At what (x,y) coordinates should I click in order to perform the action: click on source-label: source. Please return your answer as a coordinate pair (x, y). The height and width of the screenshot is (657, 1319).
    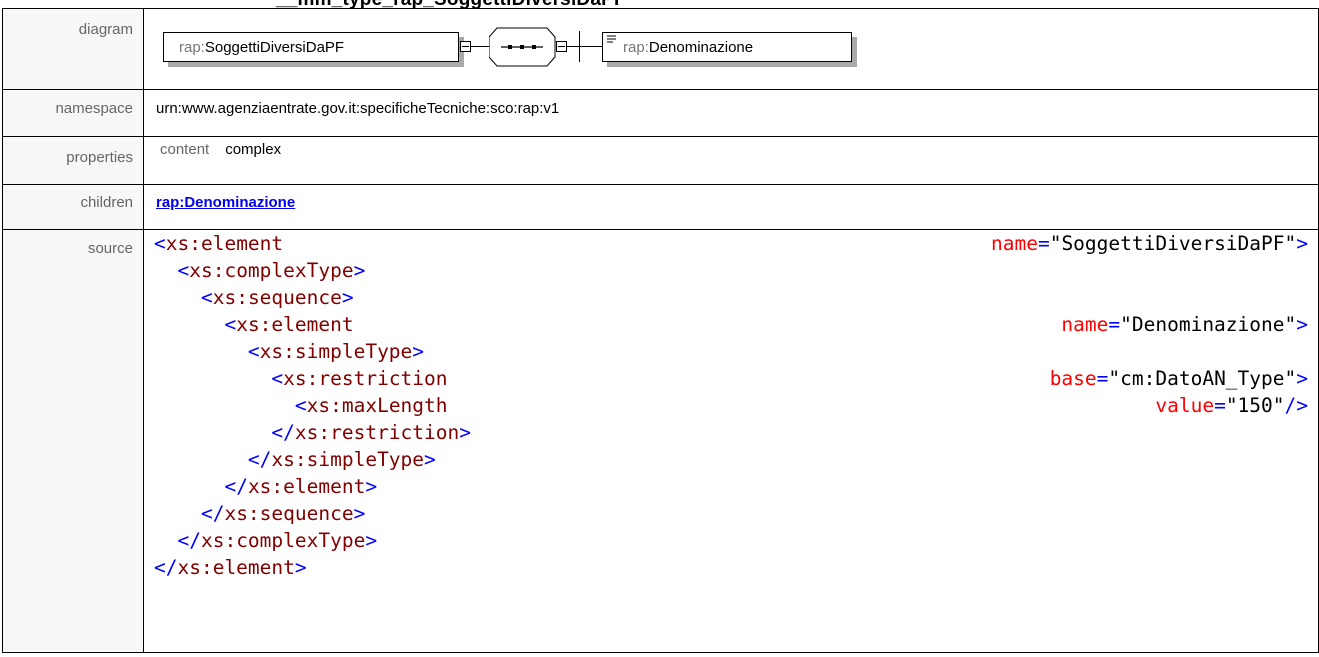
    Looking at the image, I should click on (73, 441).